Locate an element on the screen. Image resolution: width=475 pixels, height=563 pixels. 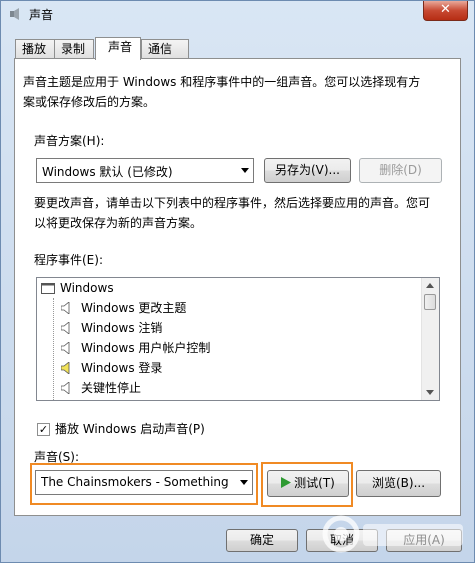
event-label: Windows 登录 is located at coordinates (122, 368).